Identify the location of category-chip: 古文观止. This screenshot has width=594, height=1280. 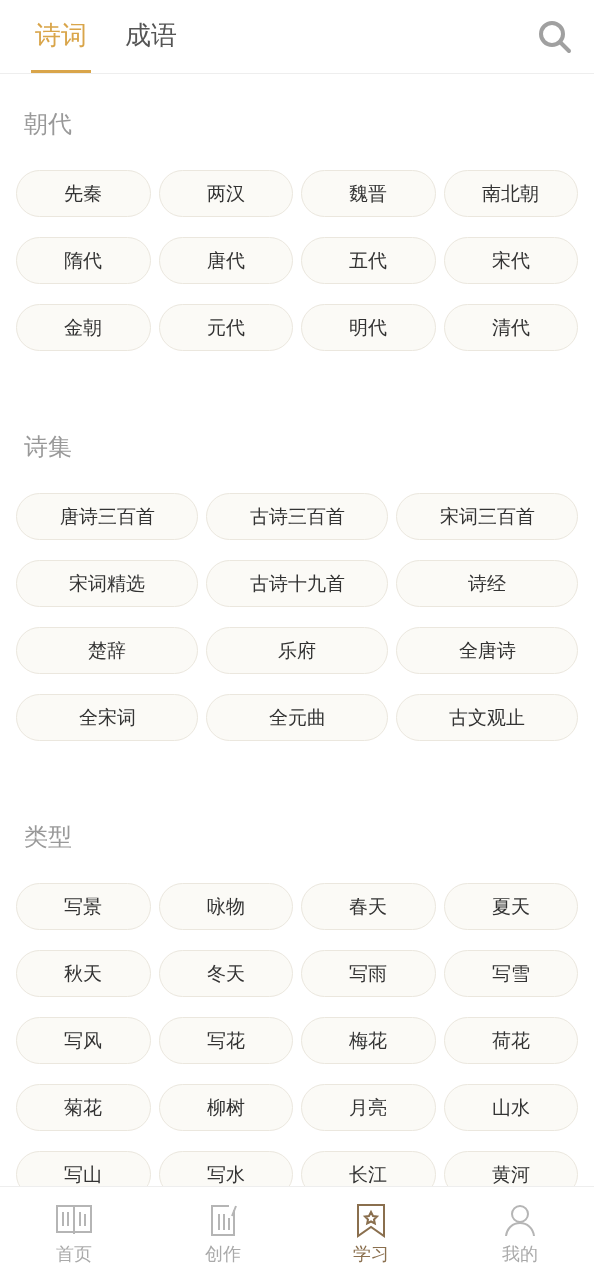
(487, 717).